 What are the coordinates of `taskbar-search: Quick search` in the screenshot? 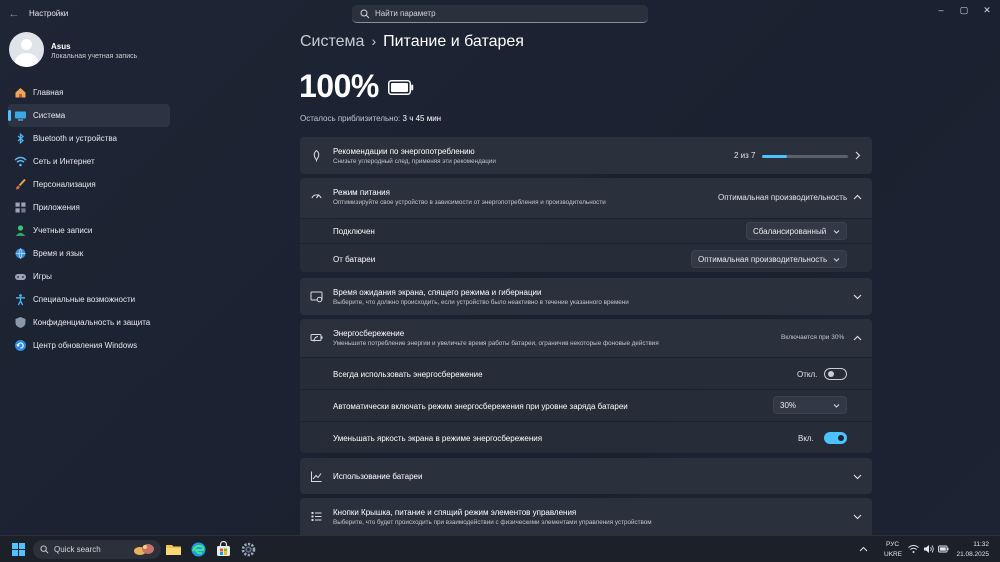 It's located at (97, 549).